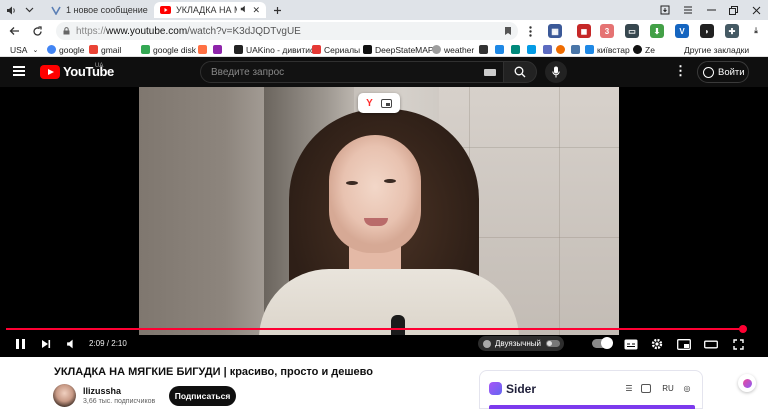 The height and width of the screenshot is (409, 768). What do you see at coordinates (372, 329) in the screenshot?
I see `progress-played` at bounding box center [372, 329].